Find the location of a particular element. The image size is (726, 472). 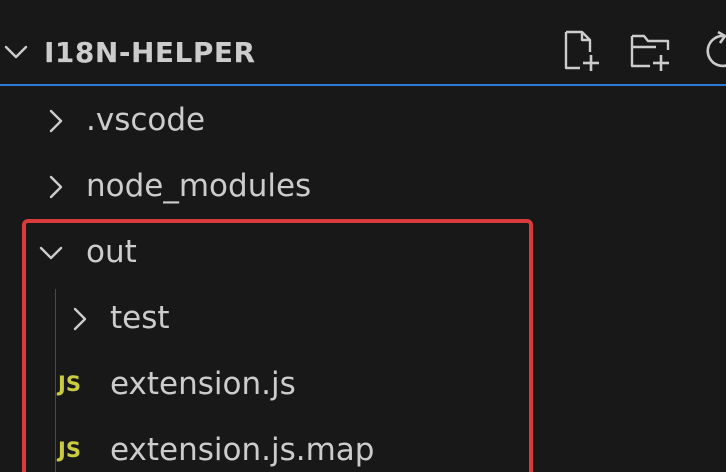

tree-item-label: extension.js.map is located at coordinates (242, 450).